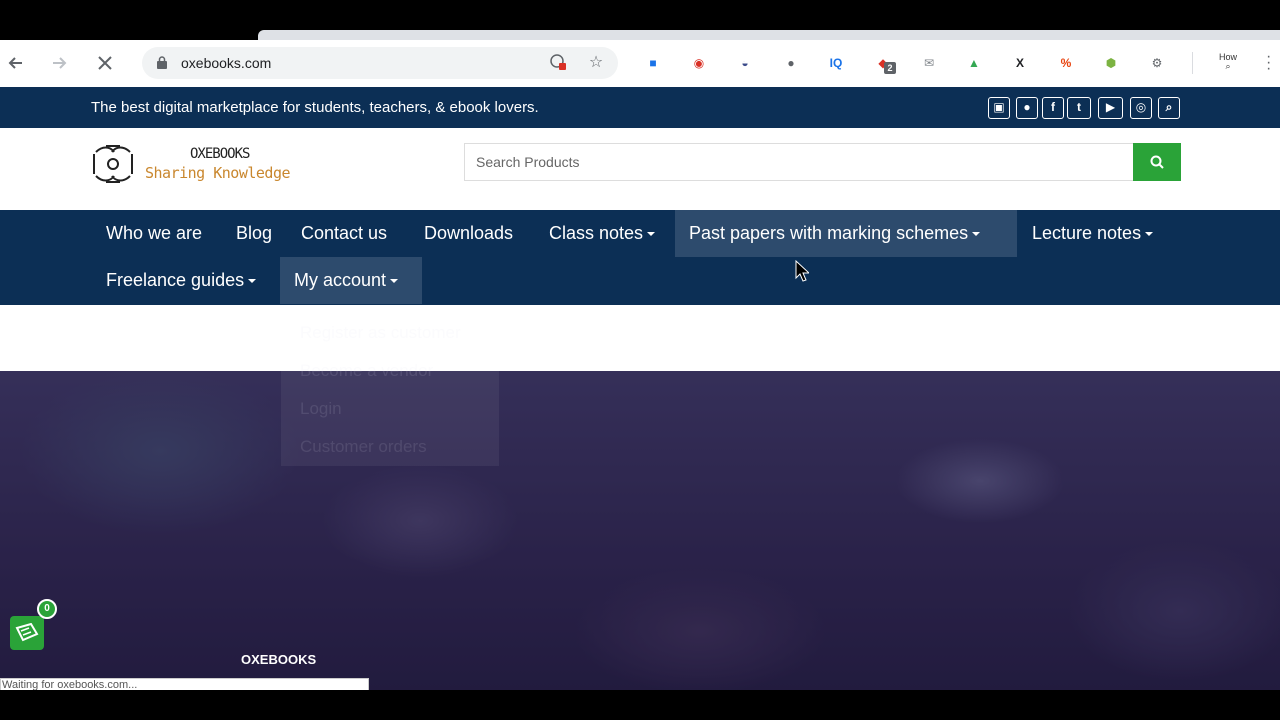 This screenshot has width=1280, height=720. I want to click on magnifier-icon: ⌕, so click(1228, 66).